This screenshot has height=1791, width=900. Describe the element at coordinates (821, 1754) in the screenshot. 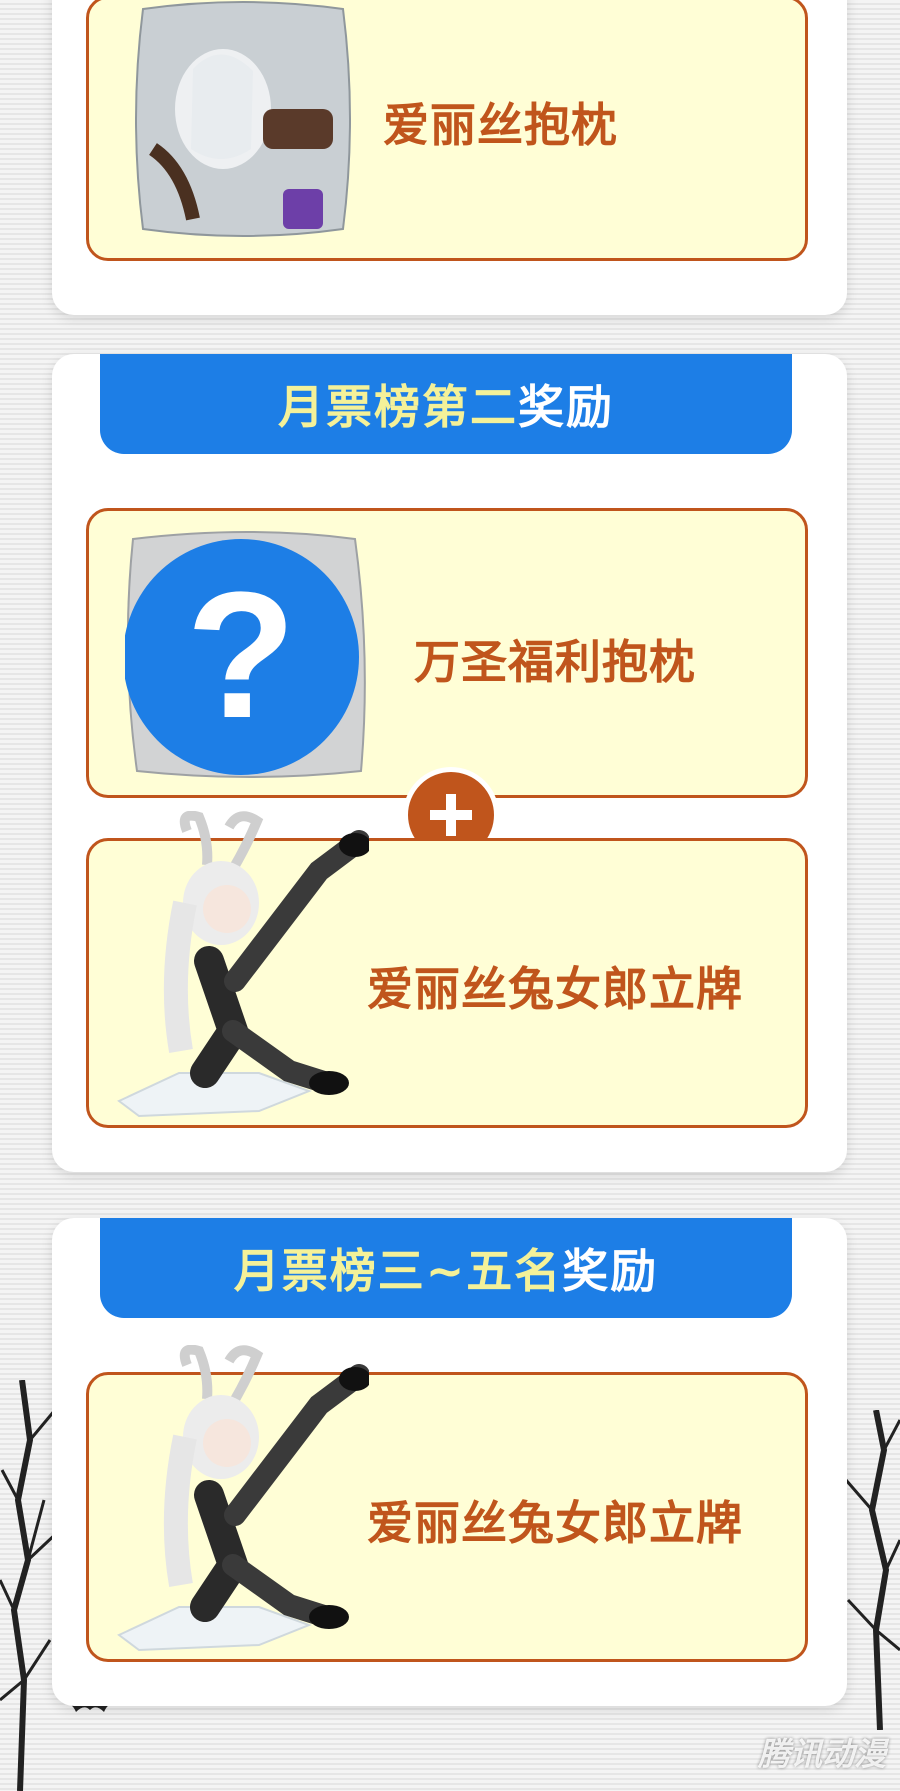

I see `watermark: 腾讯动漫` at that location.